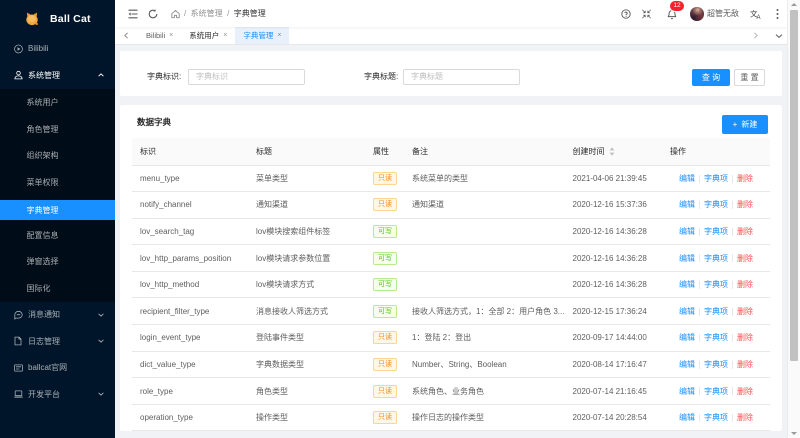 The height and width of the screenshot is (438, 800). I want to click on plus-icon: +, so click(735, 124).